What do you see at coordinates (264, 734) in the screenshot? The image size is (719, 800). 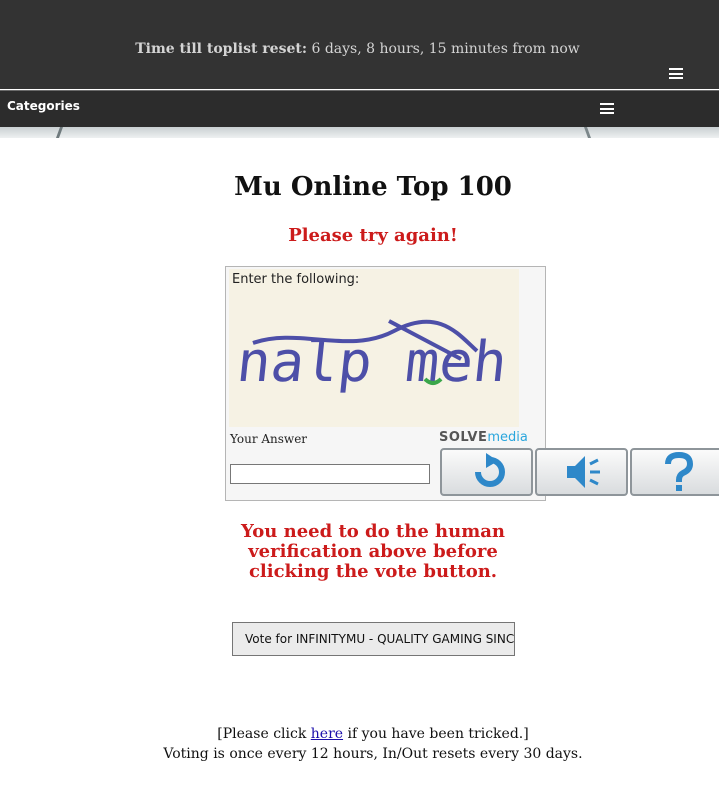 I see `tricked-text-before: [Please click` at bounding box center [264, 734].